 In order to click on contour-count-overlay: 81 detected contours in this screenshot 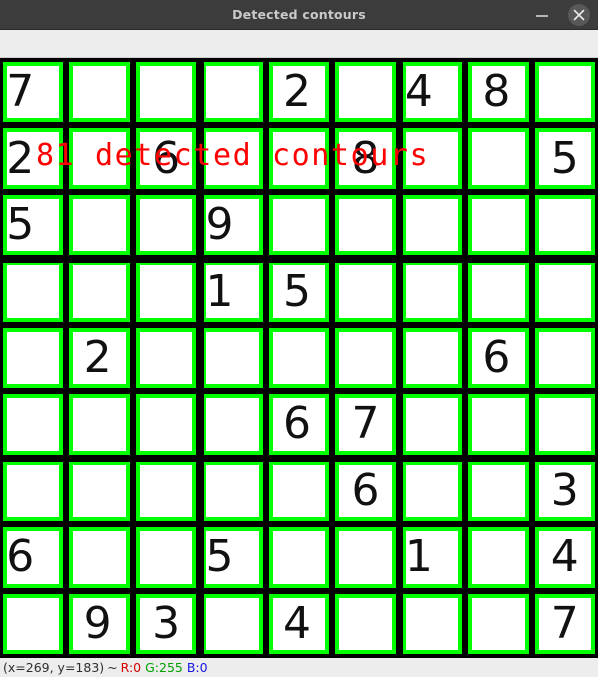, I will do `click(233, 155)`.